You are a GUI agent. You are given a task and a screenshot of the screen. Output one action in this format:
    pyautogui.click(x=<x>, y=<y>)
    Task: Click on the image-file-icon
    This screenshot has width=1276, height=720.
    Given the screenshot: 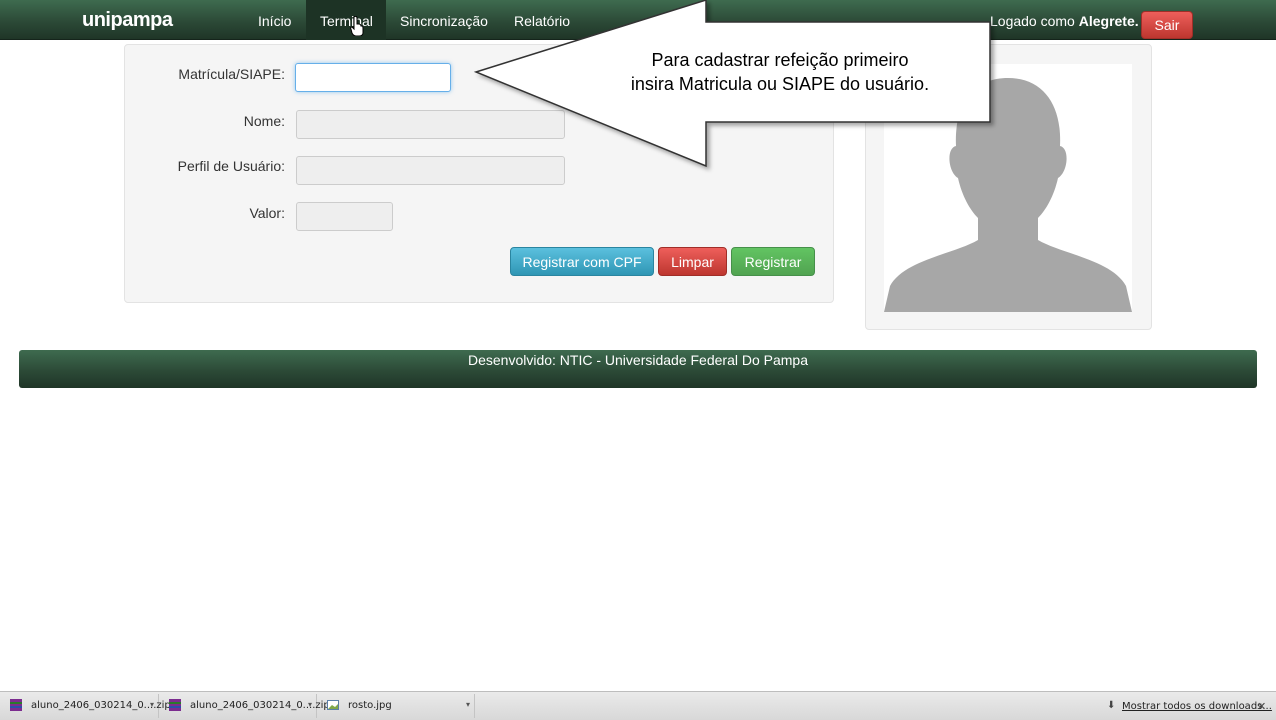 What is the action you would take?
    pyautogui.click(x=333, y=705)
    